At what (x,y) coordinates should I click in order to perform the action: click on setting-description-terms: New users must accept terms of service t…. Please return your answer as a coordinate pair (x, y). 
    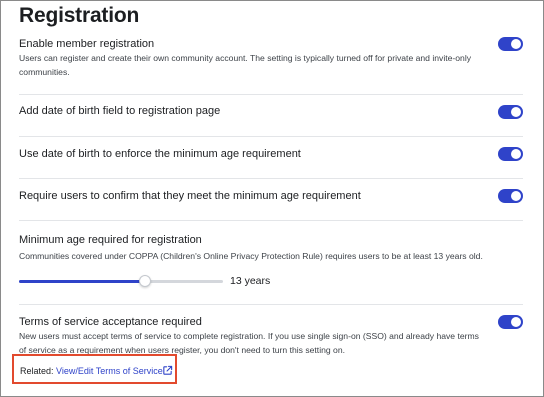
    Looking at the image, I should click on (249, 343).